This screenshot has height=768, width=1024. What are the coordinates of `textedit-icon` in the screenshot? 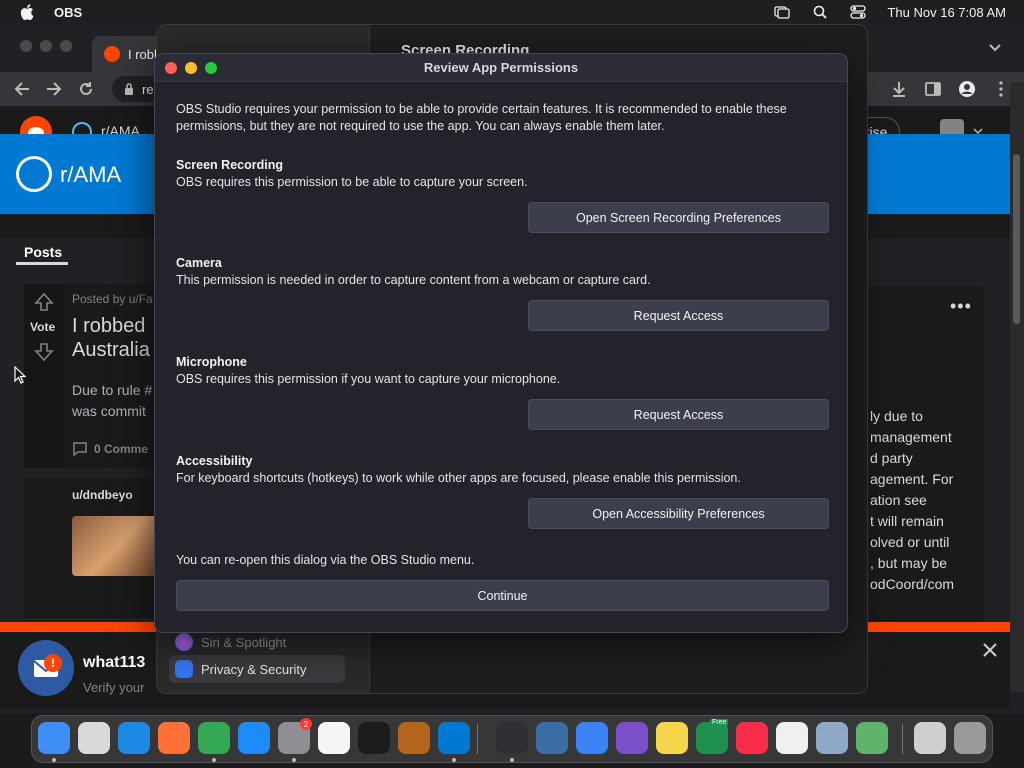 It's located at (334, 738).